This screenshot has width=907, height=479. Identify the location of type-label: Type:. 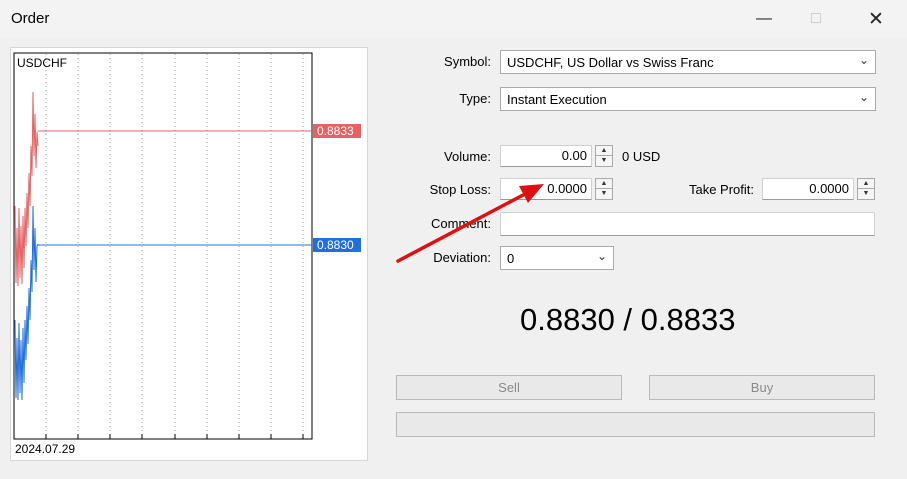
(475, 98).